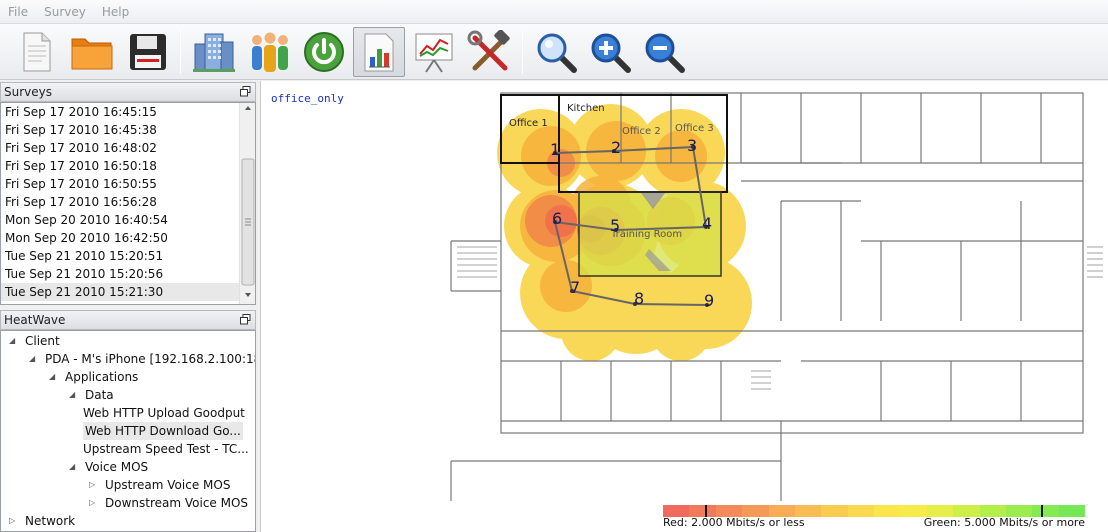 The width and height of the screenshot is (1108, 532). I want to click on save-disk-icon, so click(148, 52).